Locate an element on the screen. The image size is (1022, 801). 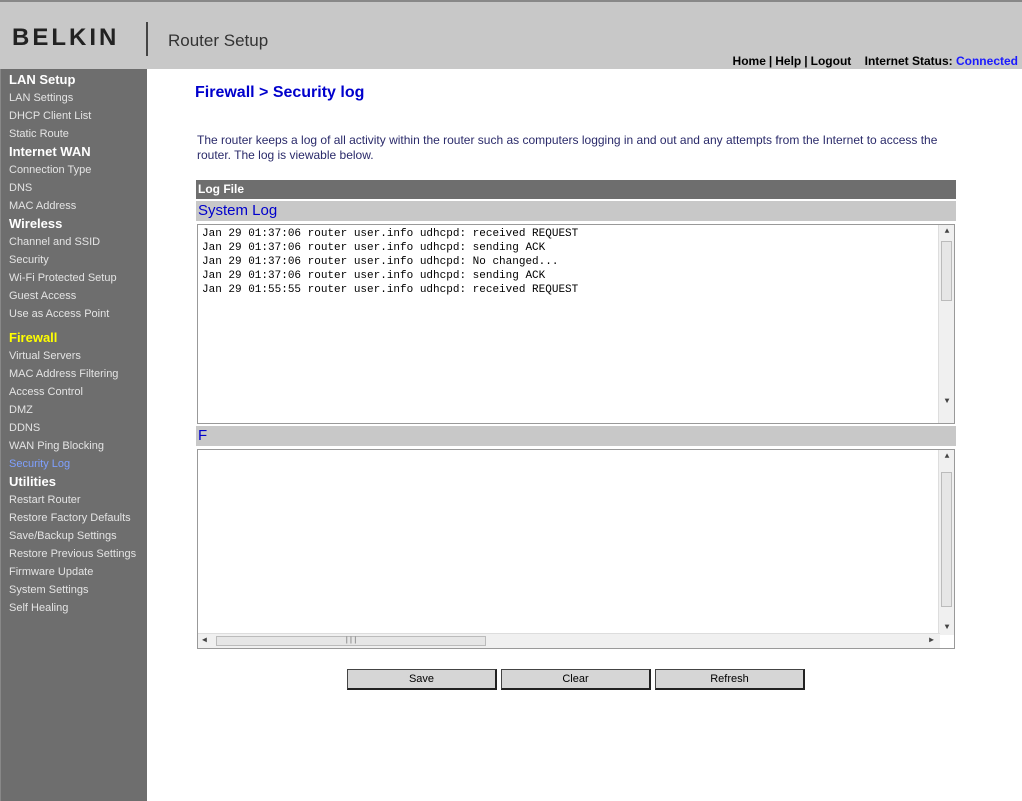
logo-divider is located at coordinates (147, 39).